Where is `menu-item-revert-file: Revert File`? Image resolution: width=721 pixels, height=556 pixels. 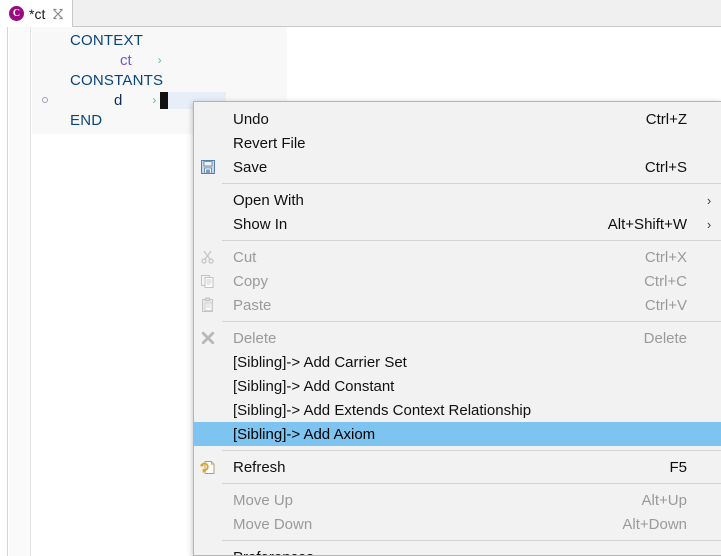
menu-item-revert-file: Revert File is located at coordinates (457, 143).